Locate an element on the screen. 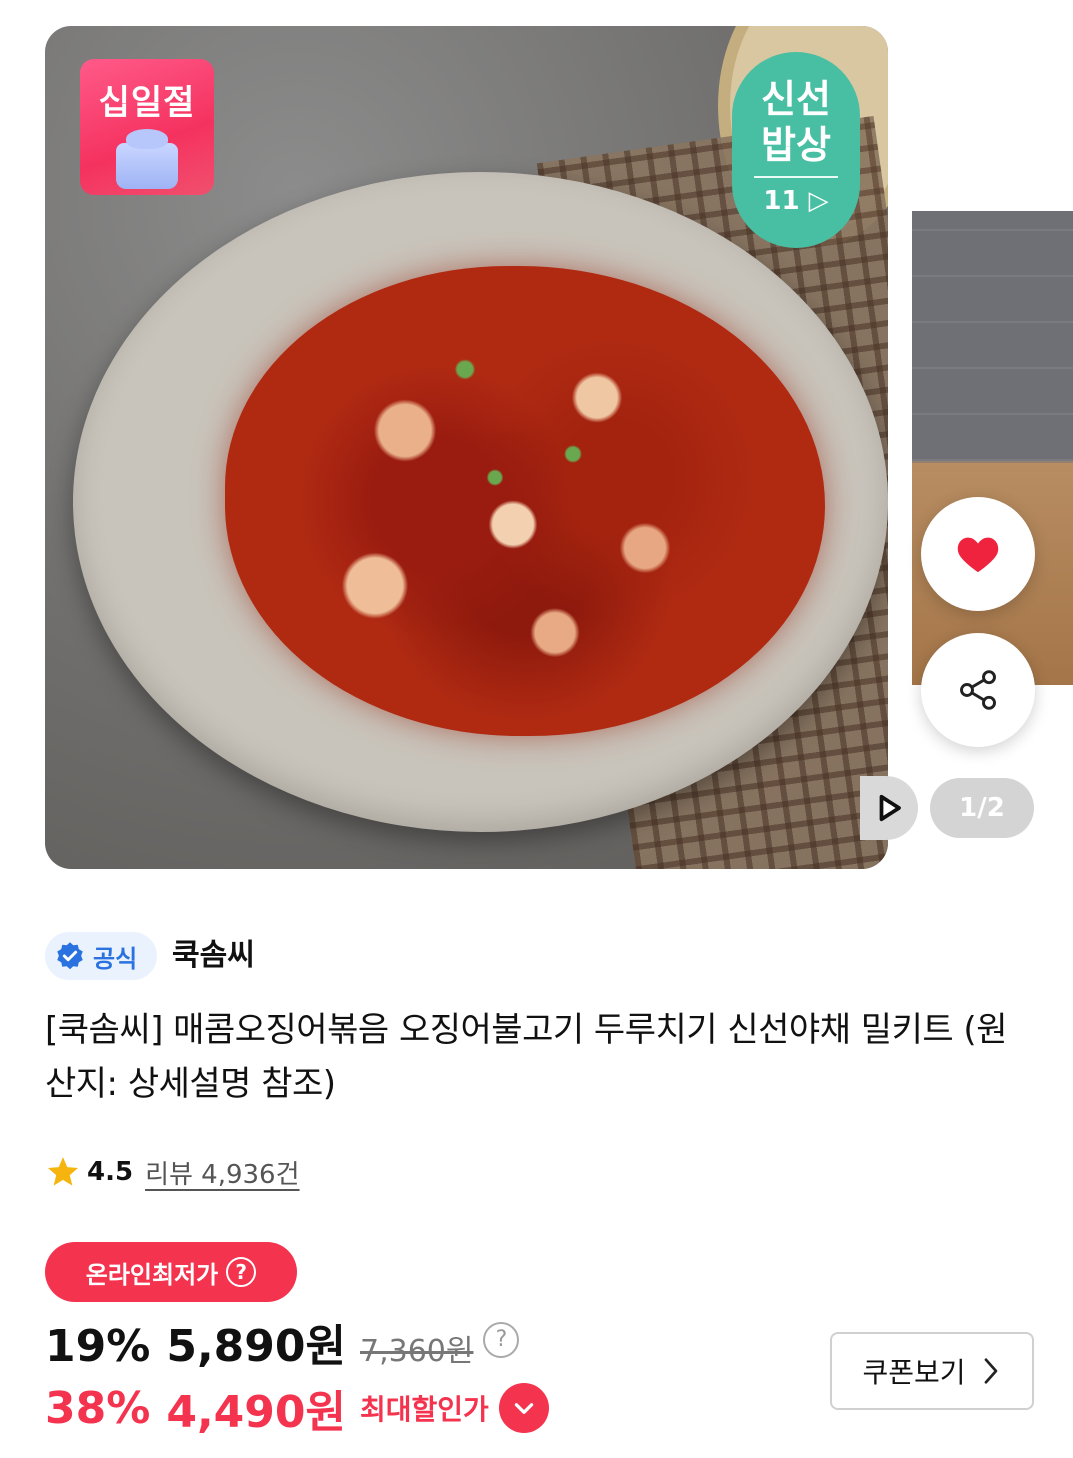 This screenshot has width=1073, height=1458. discount-rate: 19% is located at coordinates (98, 1346).